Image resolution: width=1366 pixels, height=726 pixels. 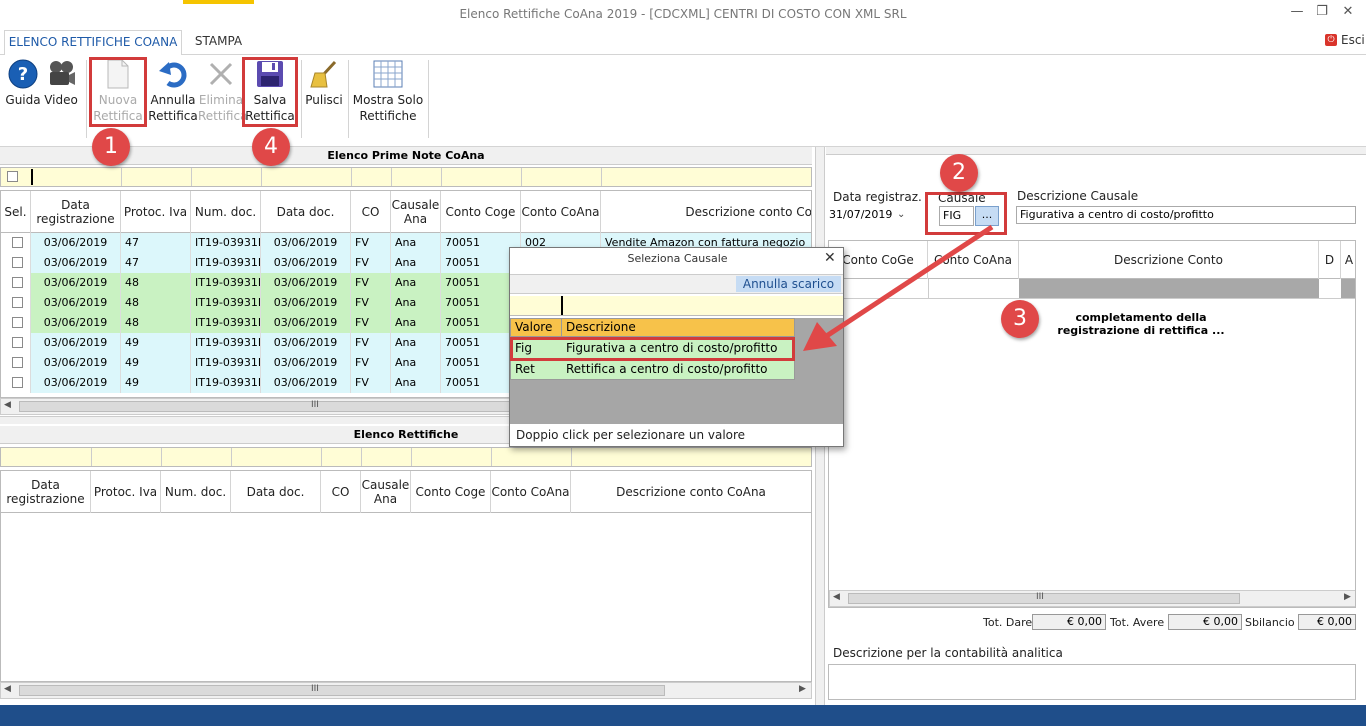 I want to click on descrizione-analitica-field, so click(x=1092, y=682).